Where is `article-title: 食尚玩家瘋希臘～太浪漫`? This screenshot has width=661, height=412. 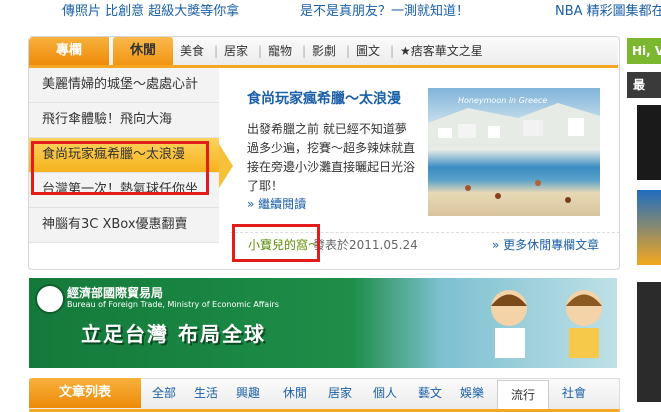 article-title: 食尚玩家瘋希臘～太浪漫 is located at coordinates (324, 98).